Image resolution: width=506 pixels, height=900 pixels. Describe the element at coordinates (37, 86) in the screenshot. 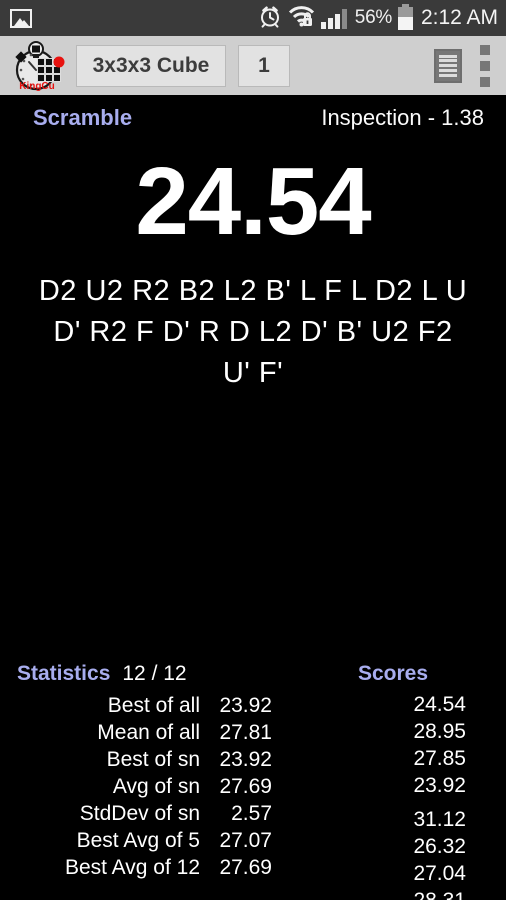

I see `svg-text: KingCu` at that location.